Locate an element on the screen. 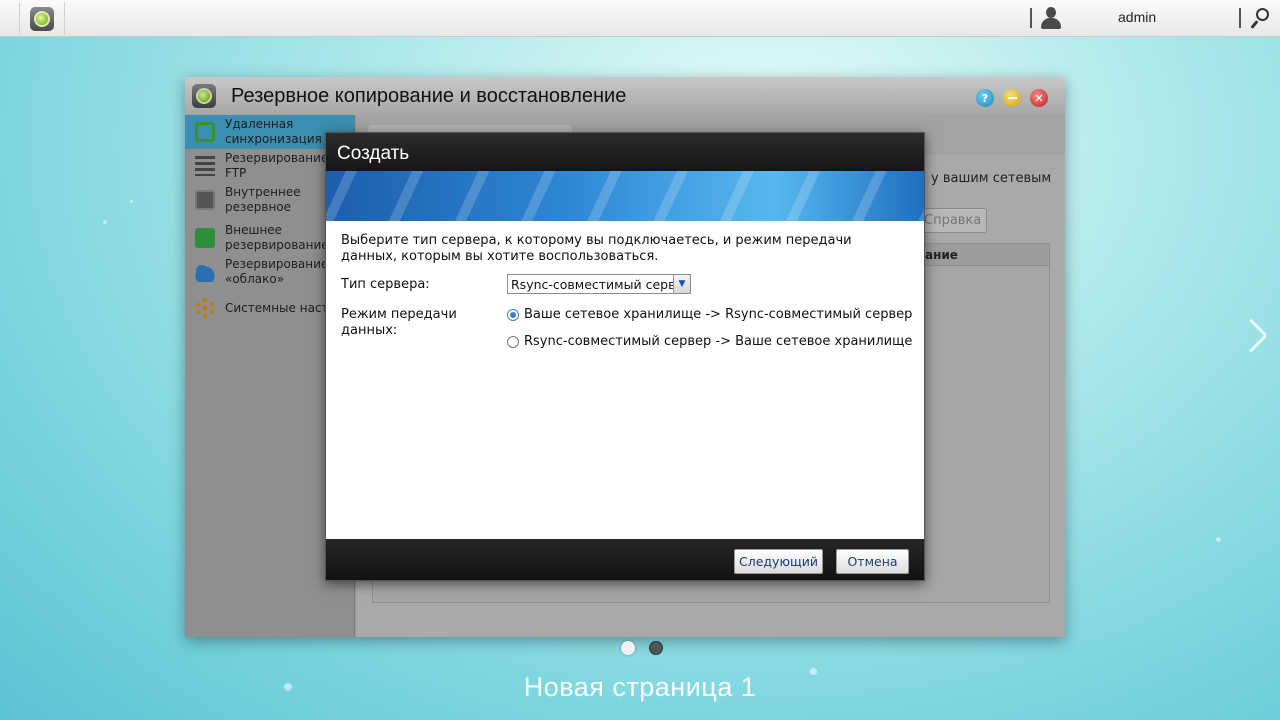 This screenshot has width=1280, height=720. app-icon is located at coordinates (204, 96).